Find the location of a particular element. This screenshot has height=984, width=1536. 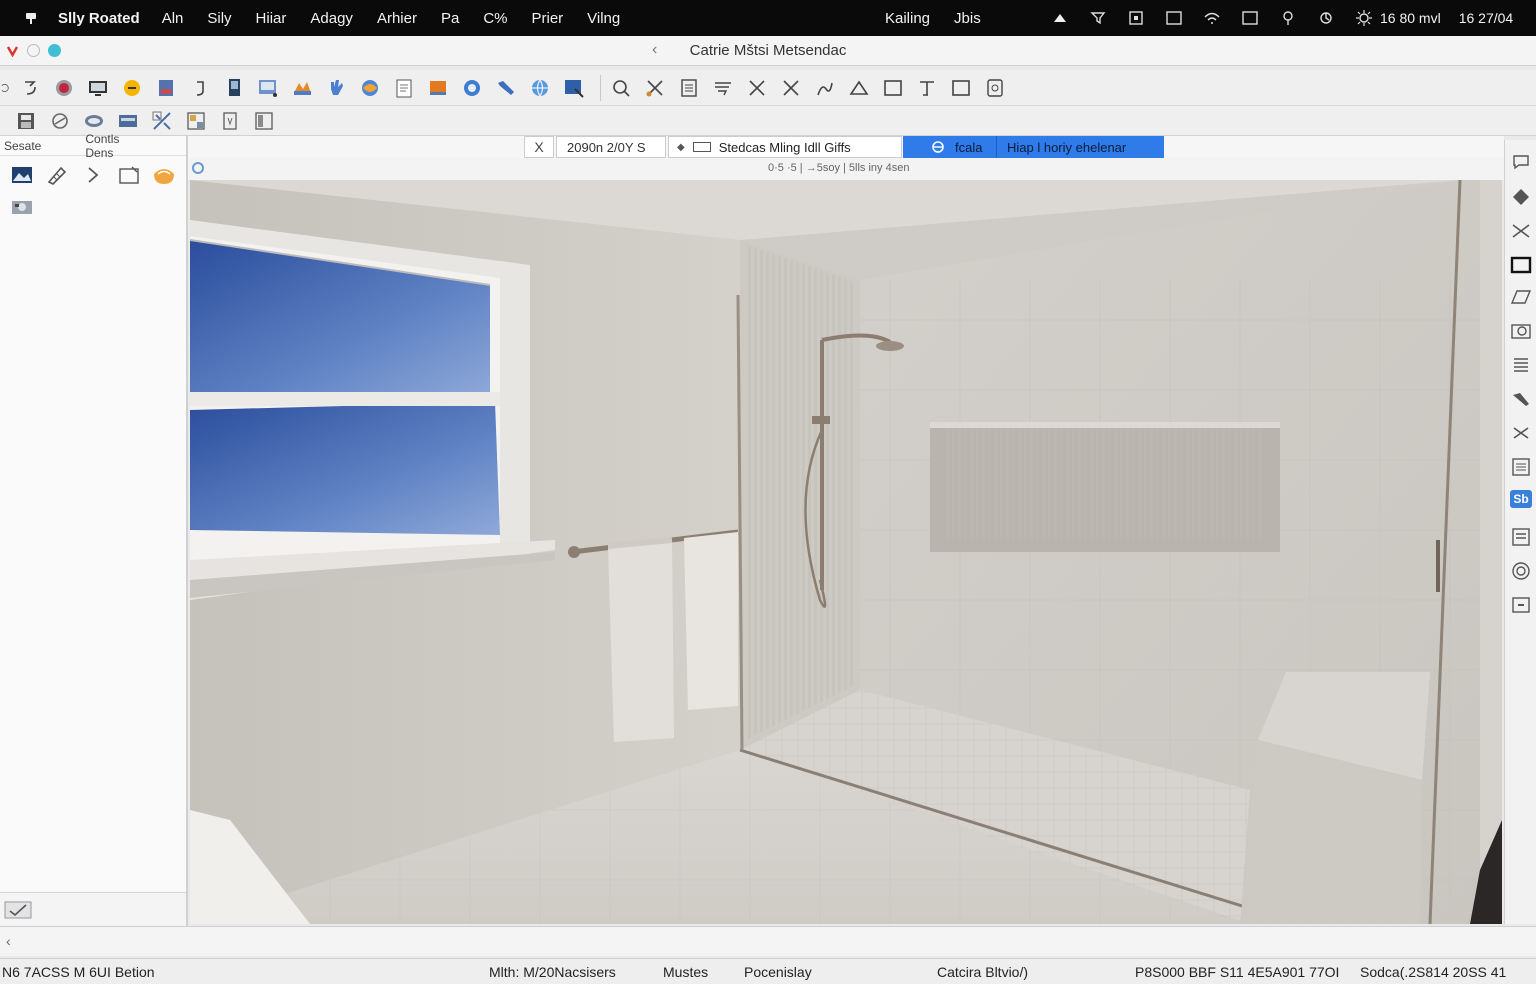

layout-icon is located at coordinates (264, 121).